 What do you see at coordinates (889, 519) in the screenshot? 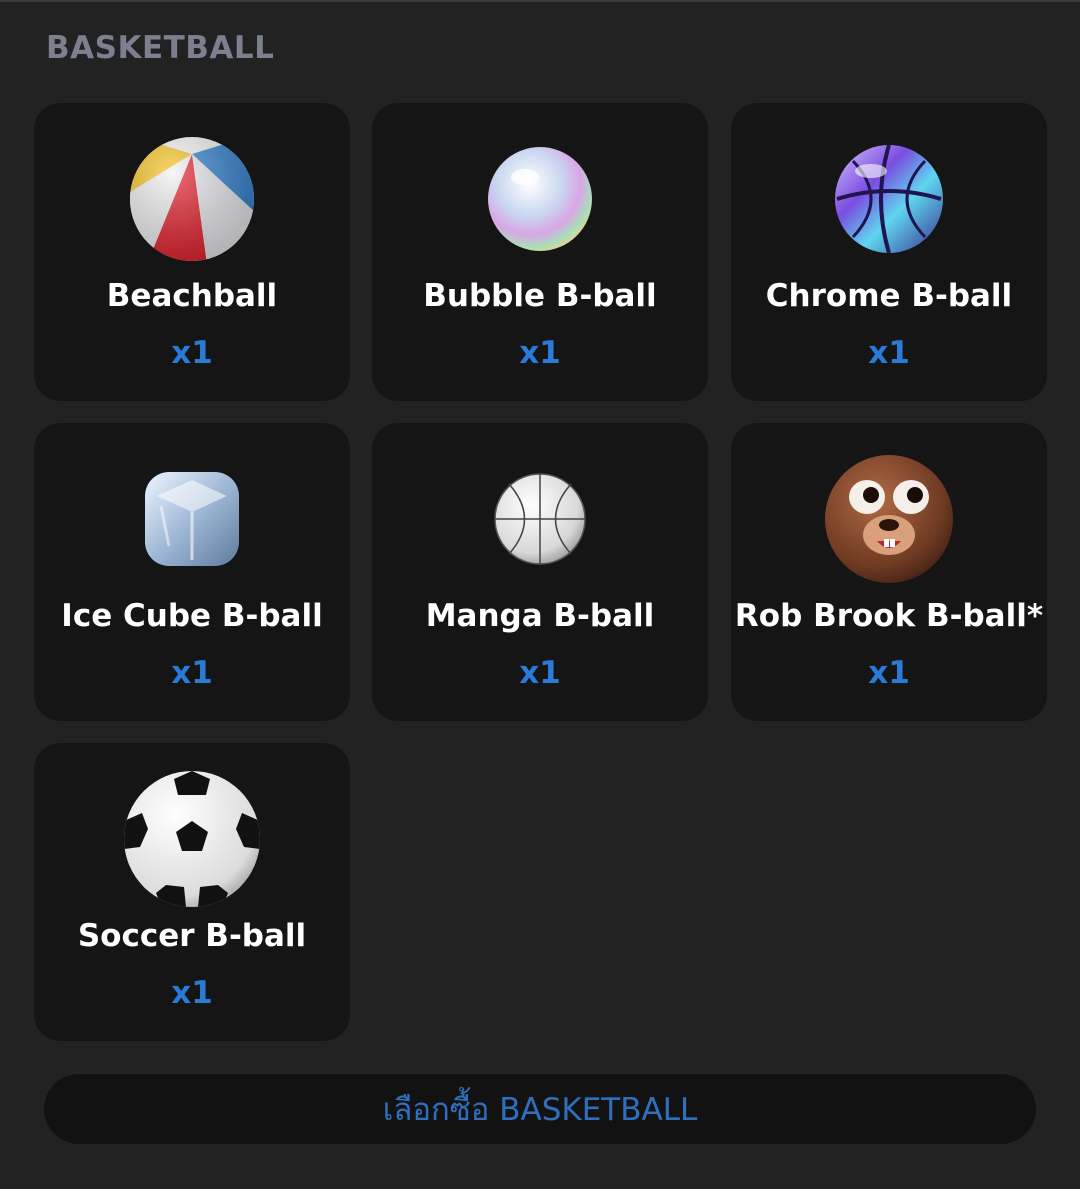
I see `rob-brook-face-icon` at bounding box center [889, 519].